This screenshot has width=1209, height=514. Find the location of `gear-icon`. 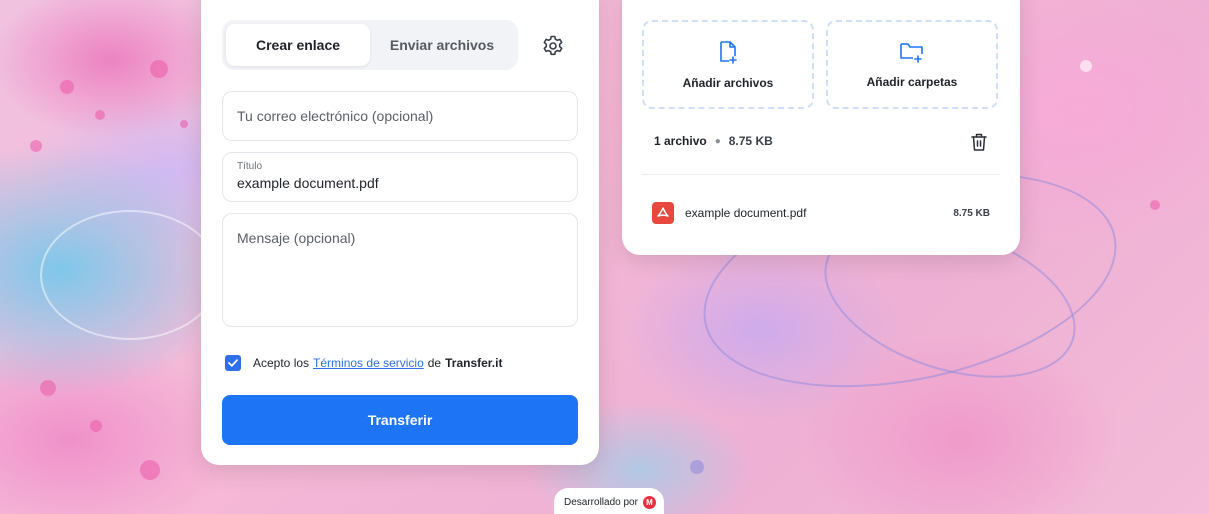

gear-icon is located at coordinates (553, 46).